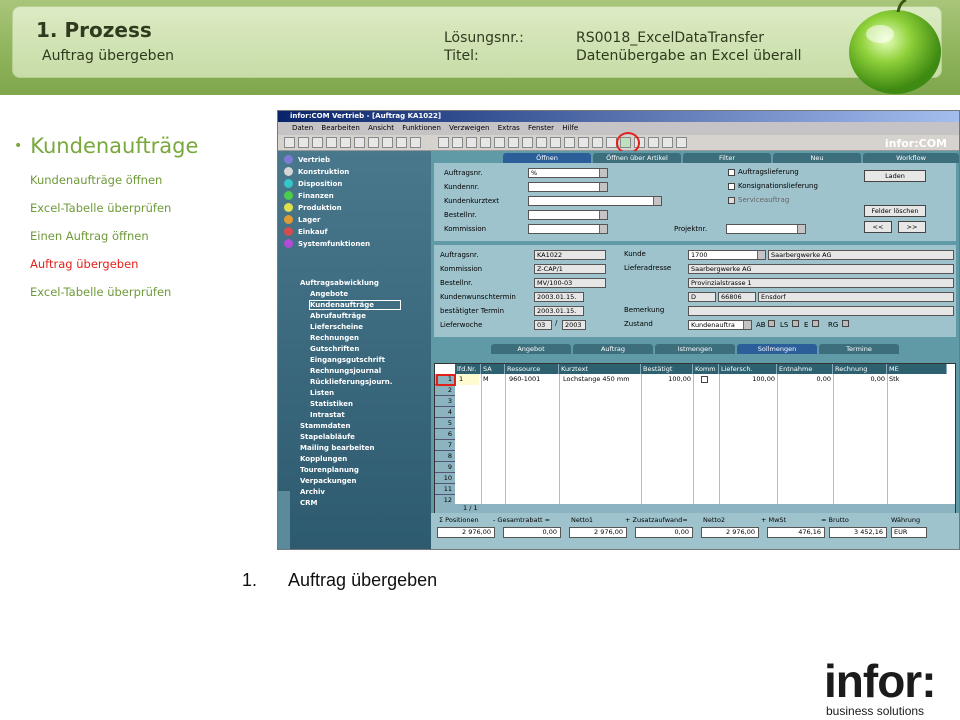 This screenshot has height=720, width=960. What do you see at coordinates (805, 369) in the screenshot?
I see `col-entnahme: Entnahme` at bounding box center [805, 369].